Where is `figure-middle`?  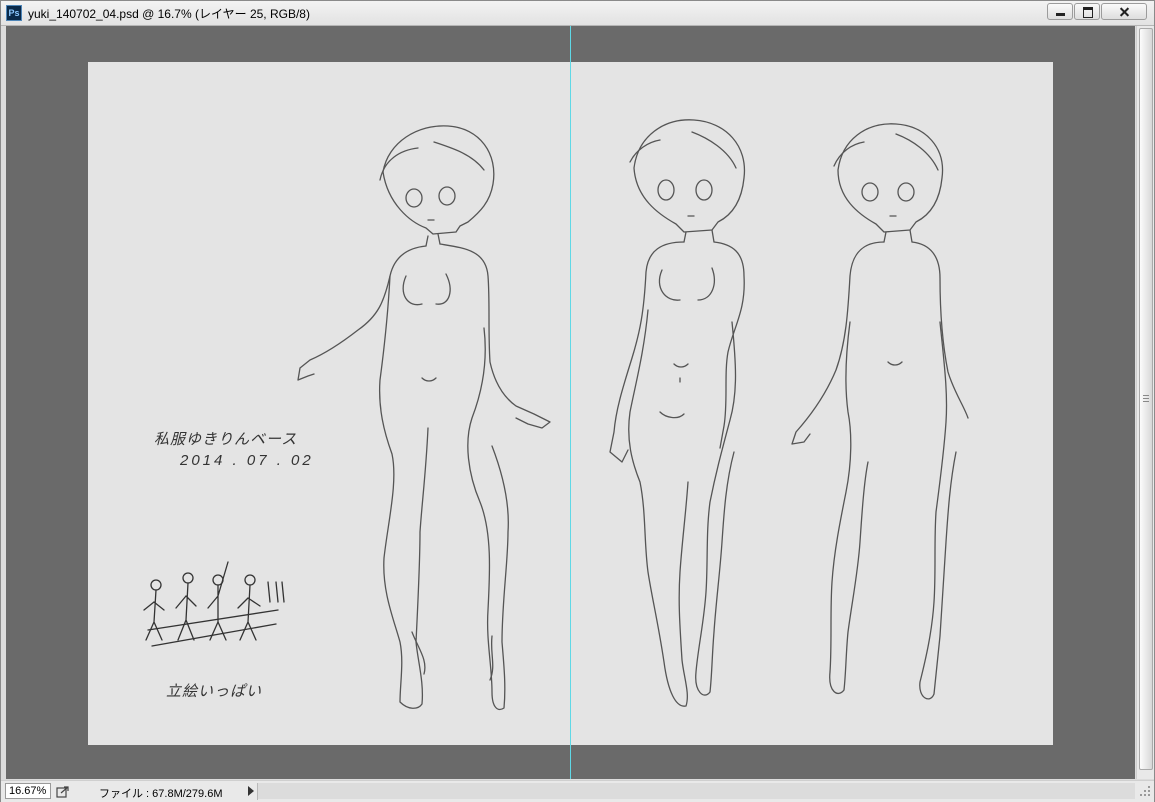 figure-middle is located at coordinates (677, 413).